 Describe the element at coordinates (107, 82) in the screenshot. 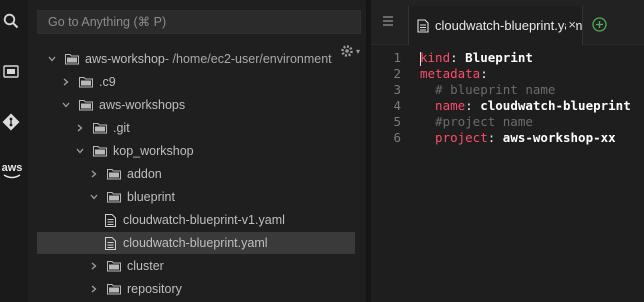

I see `tree-item-label: .c9` at that location.